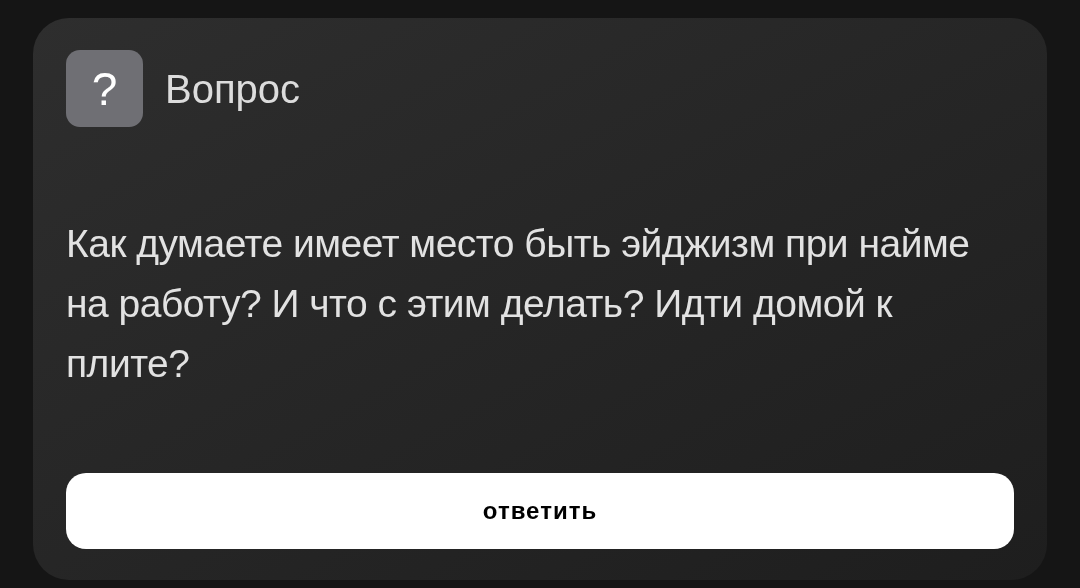  I want to click on question-icon: ?, so click(104, 88).